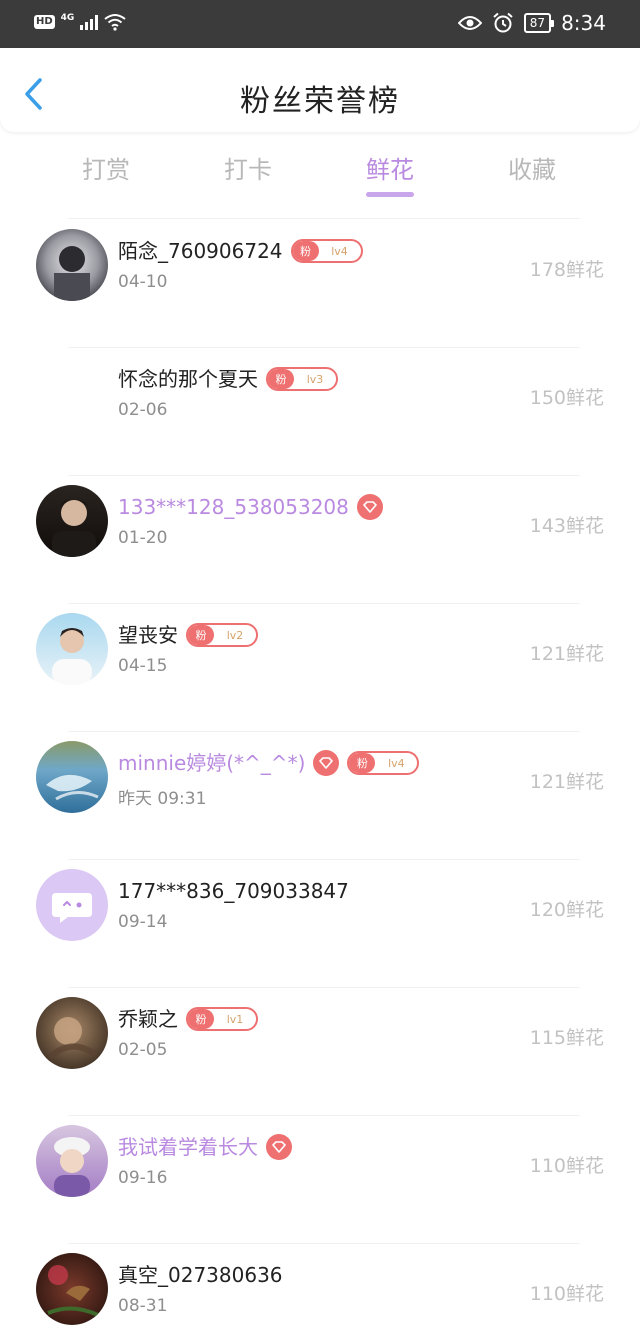 This screenshot has height=1330, width=640. I want to click on ranking-row: minnie婷婷(*^_^*) 粉 lv4 昨天 09:31 121鲜花, so click(320, 796).